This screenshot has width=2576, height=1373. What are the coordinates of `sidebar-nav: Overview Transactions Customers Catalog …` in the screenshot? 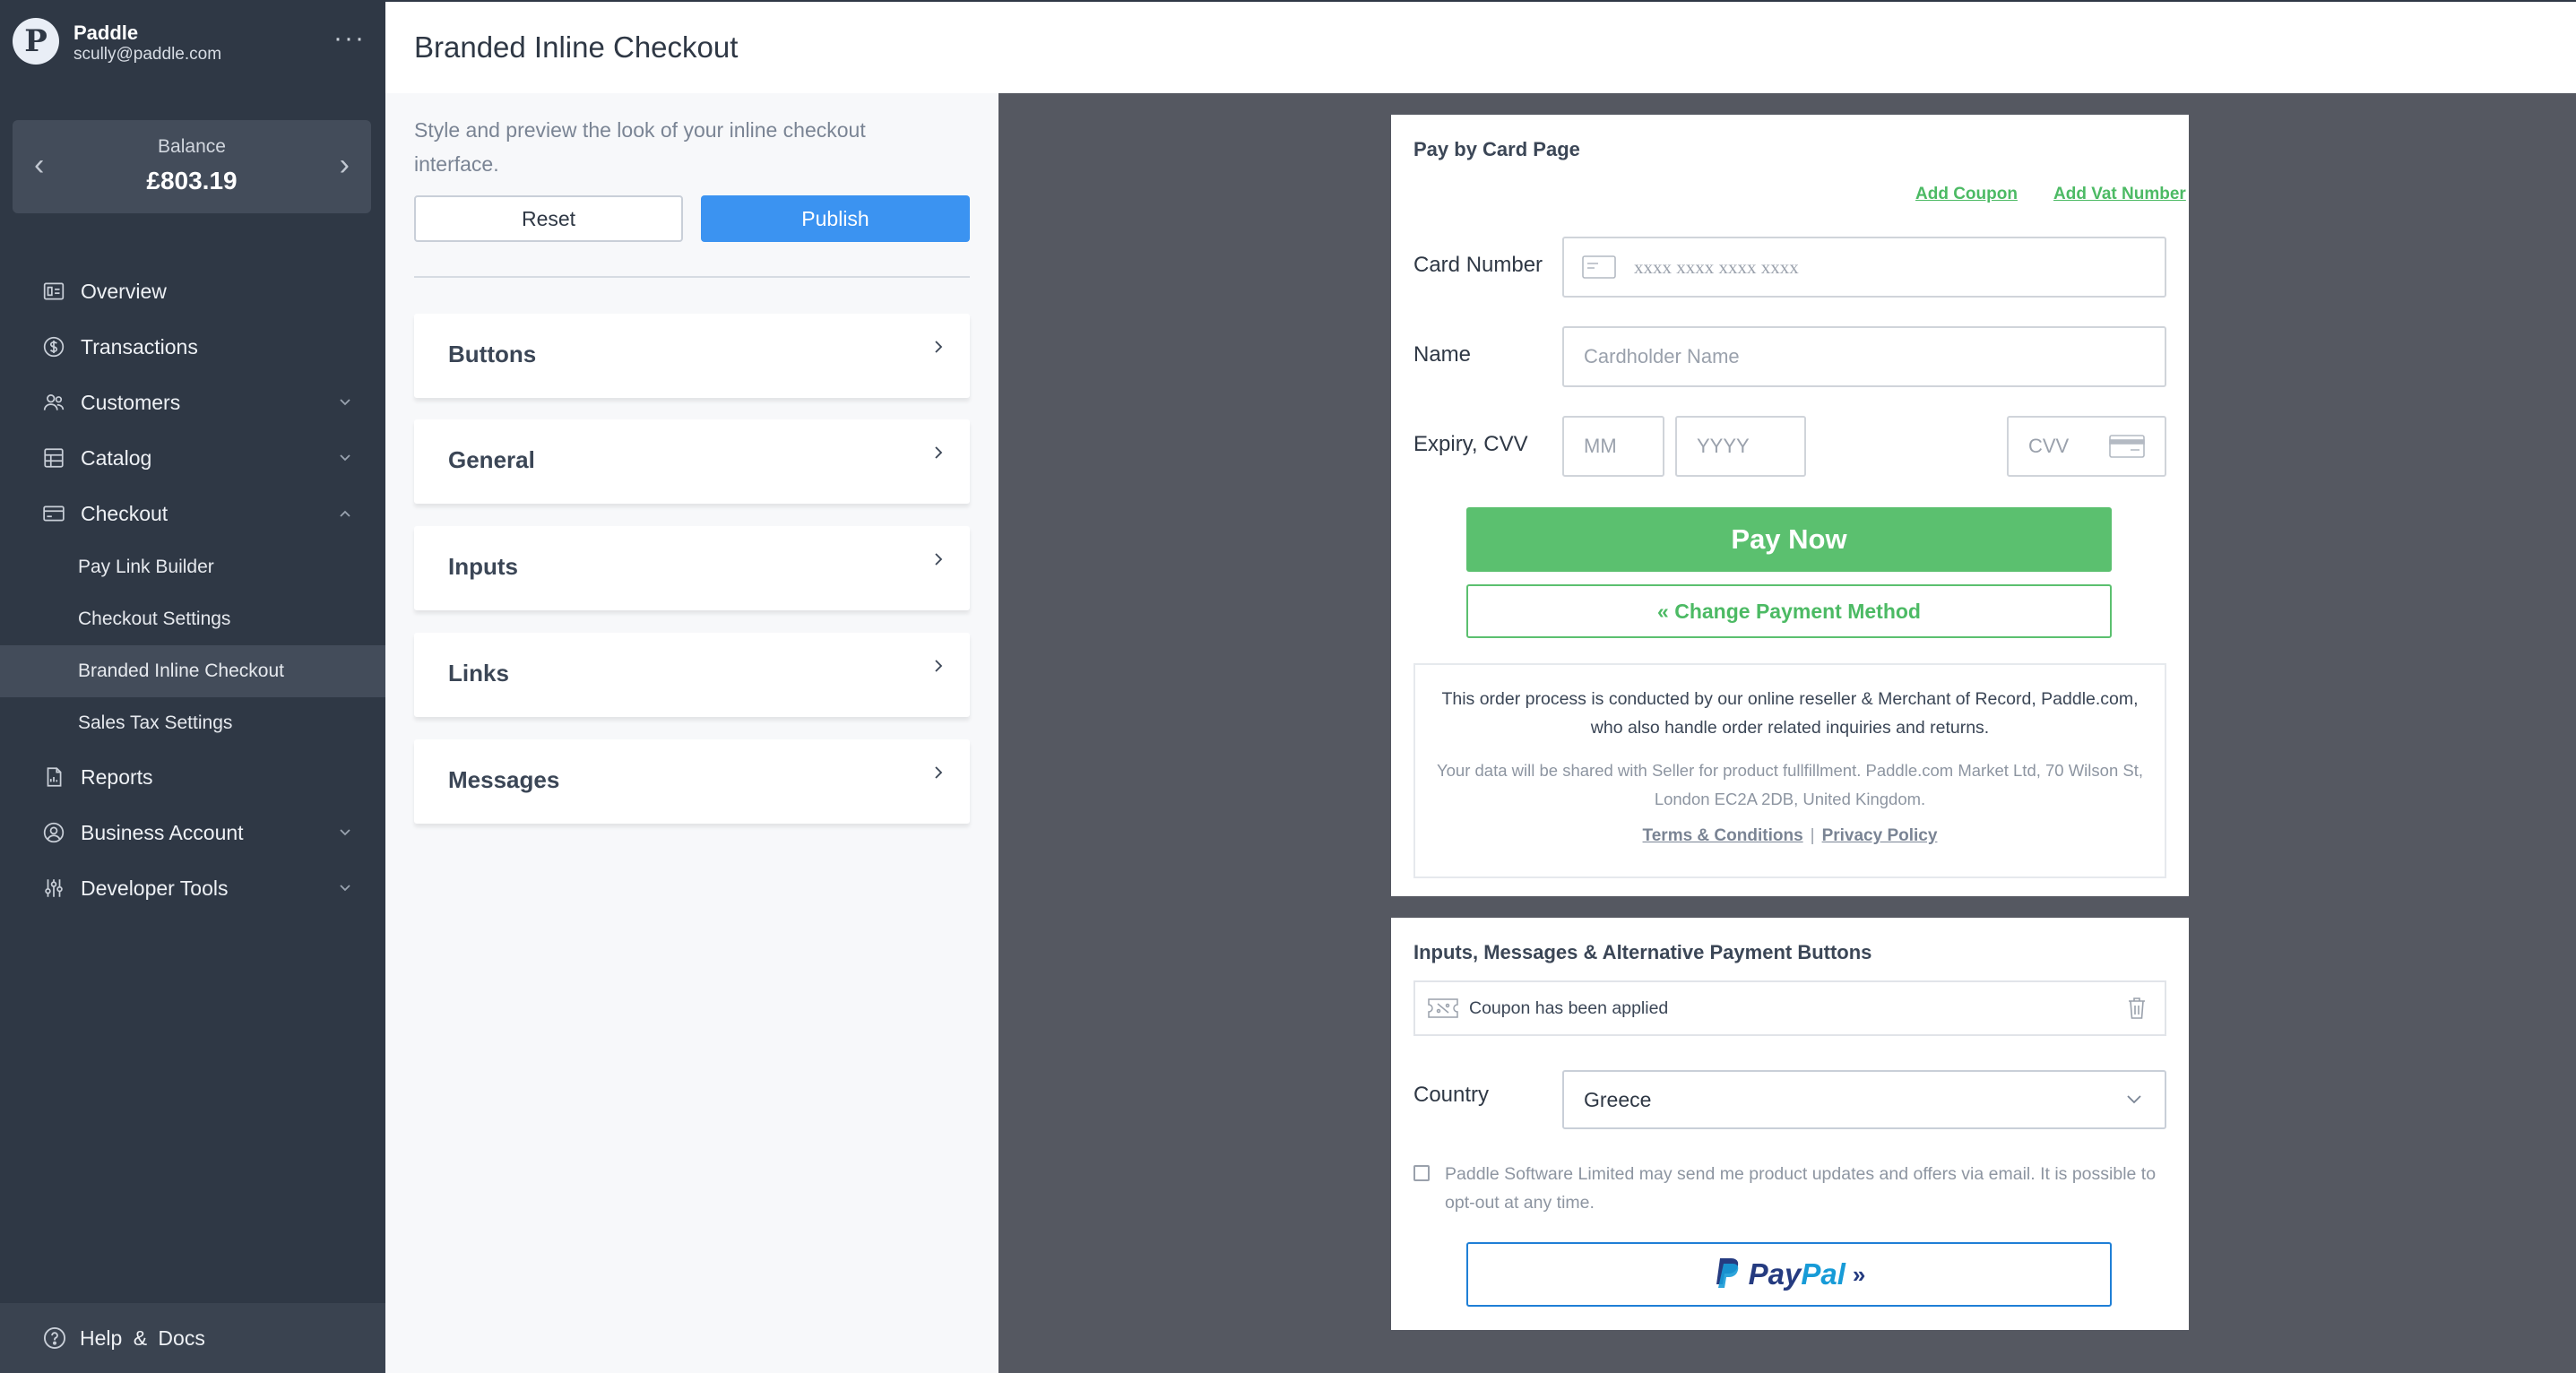 It's located at (192, 589).